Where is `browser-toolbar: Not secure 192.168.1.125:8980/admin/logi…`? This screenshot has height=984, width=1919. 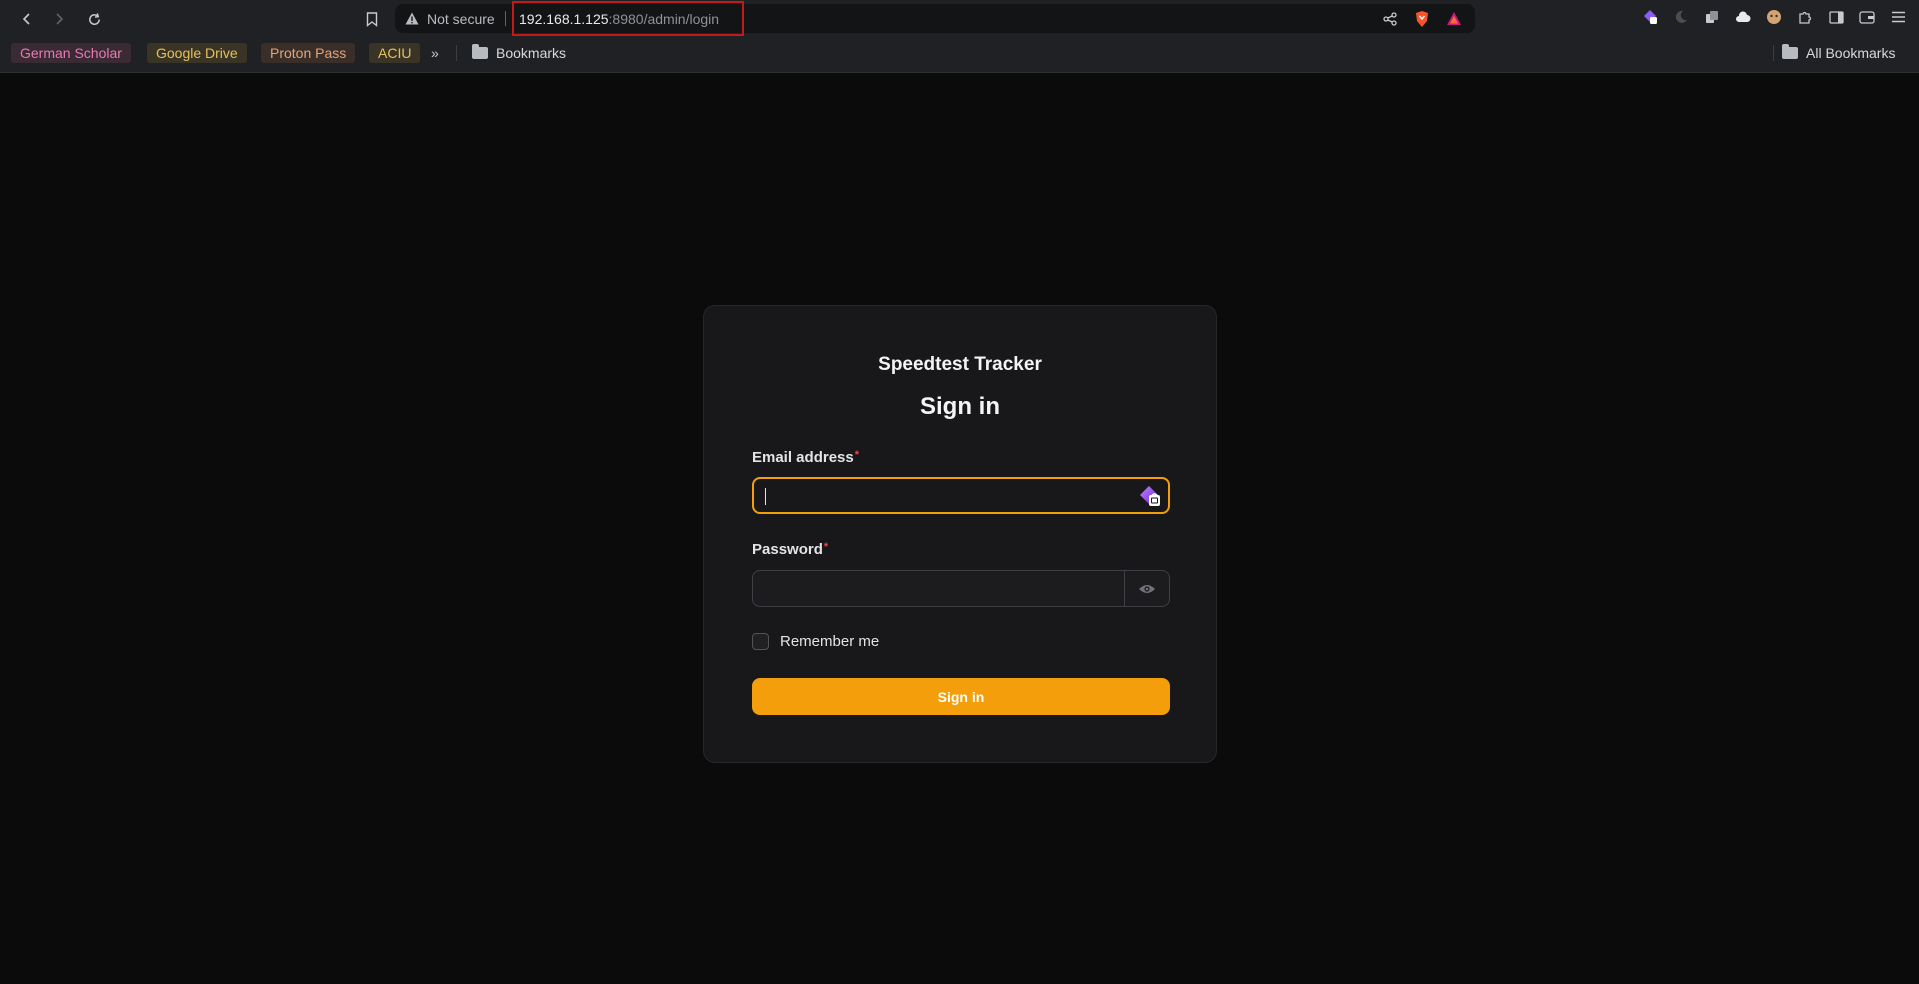 browser-toolbar: Not secure 192.168.1.125:8980/admin/logi… is located at coordinates (959, 18).